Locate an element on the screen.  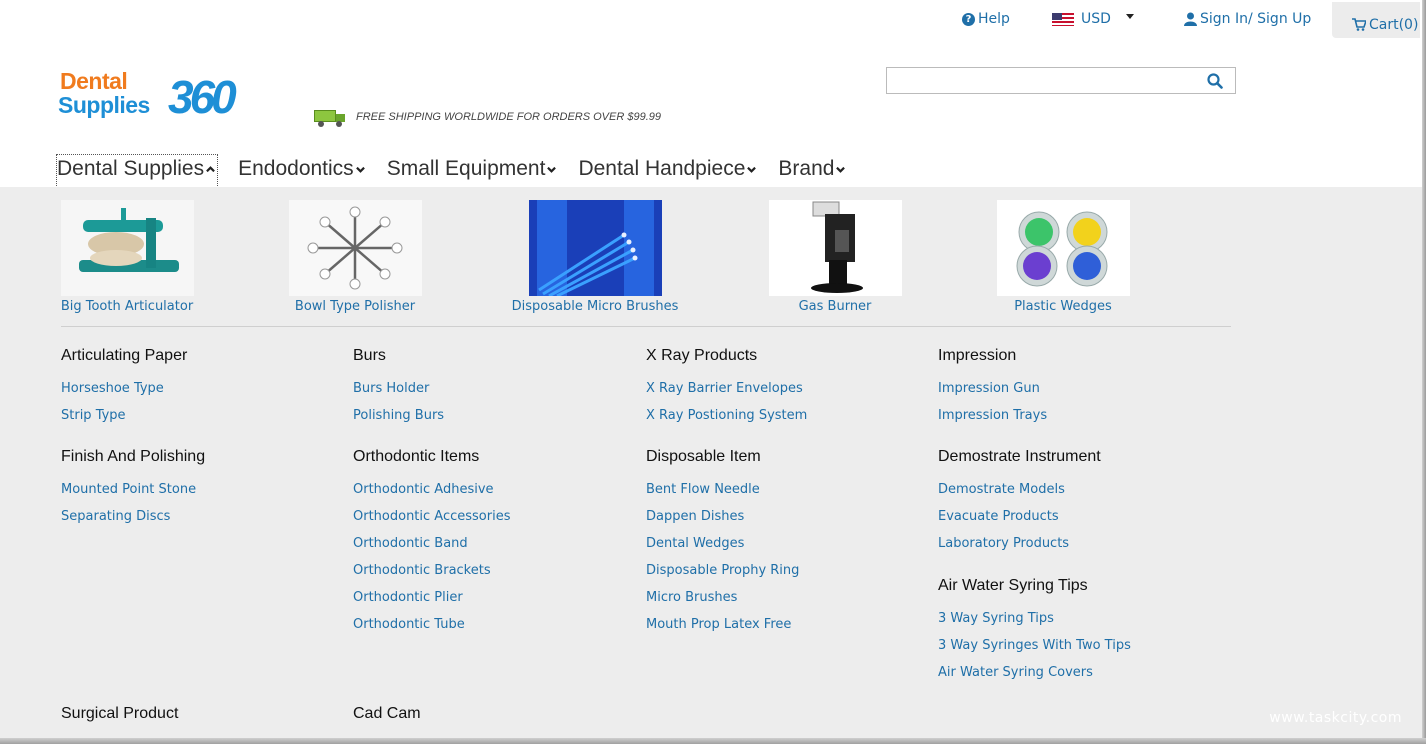
nav-dental-supplies: Dental Supplies is located at coordinates (137, 171).